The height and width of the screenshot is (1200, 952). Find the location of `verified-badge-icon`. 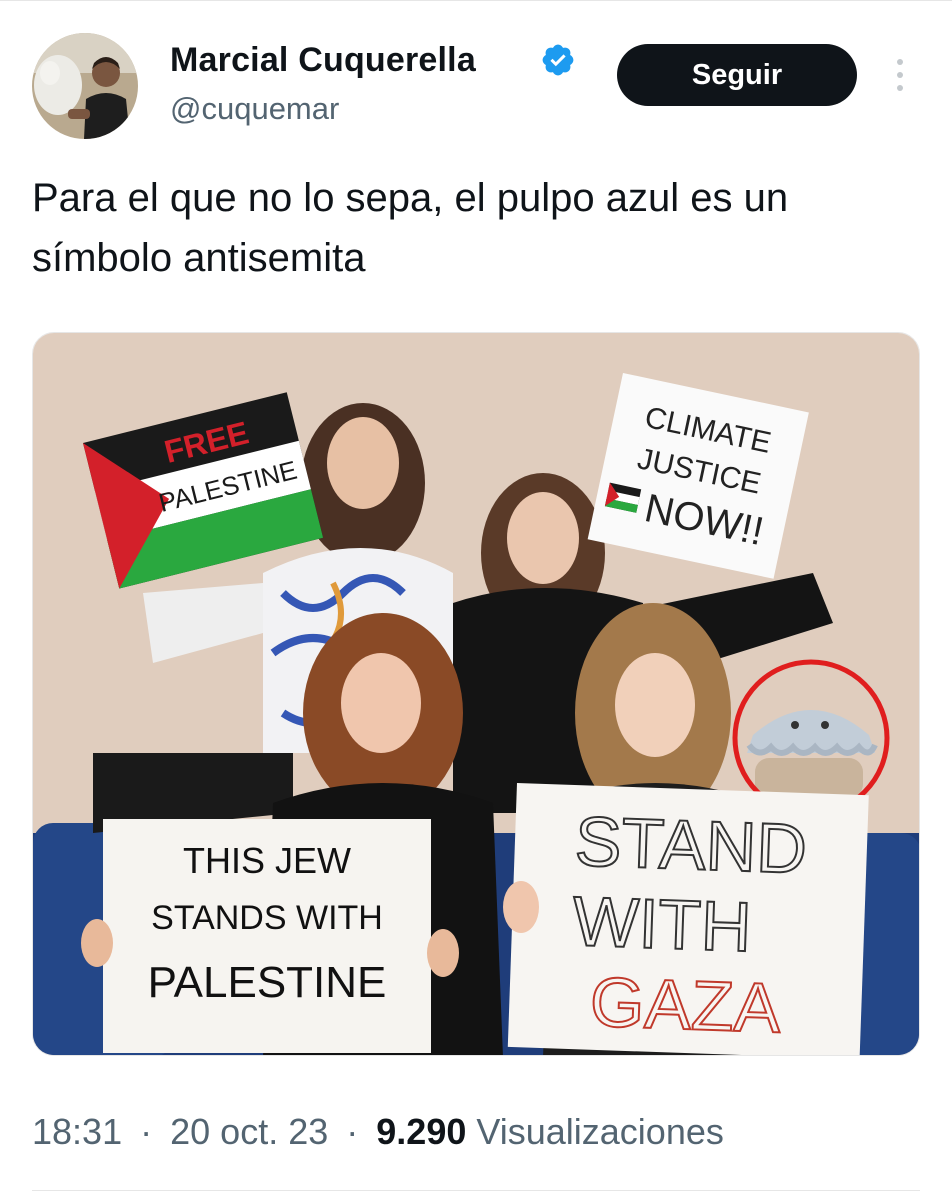

verified-badge-icon is located at coordinates (558, 60).